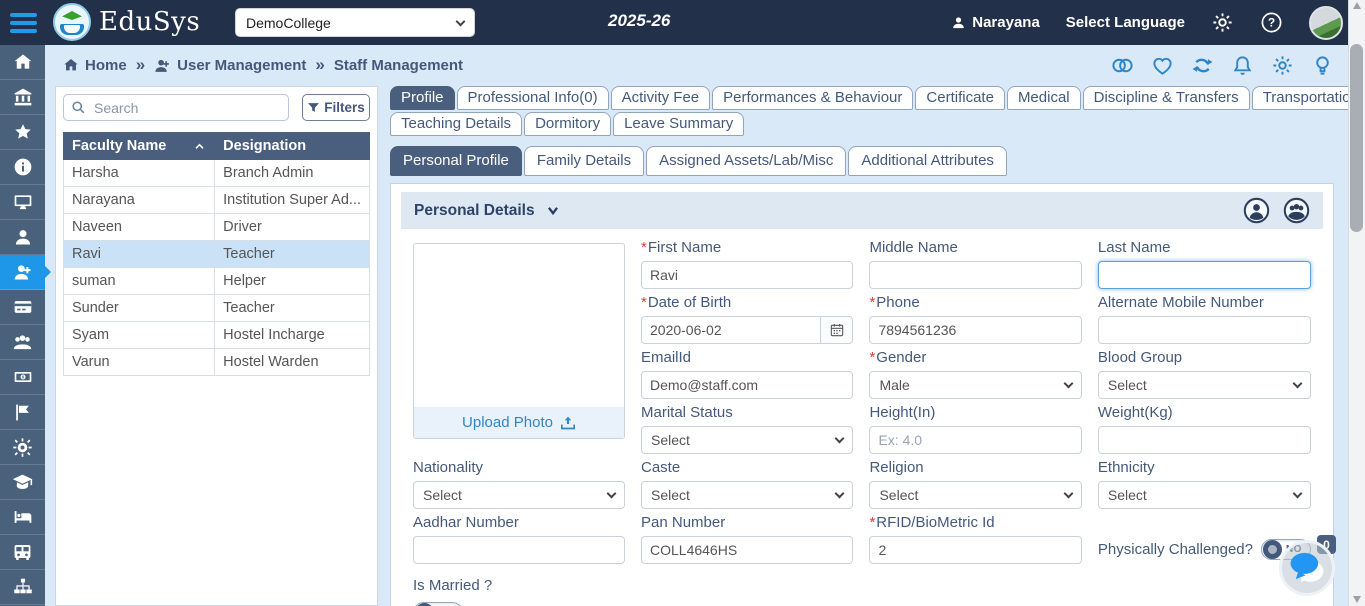  I want to click on filters-button: Filters, so click(336, 107).